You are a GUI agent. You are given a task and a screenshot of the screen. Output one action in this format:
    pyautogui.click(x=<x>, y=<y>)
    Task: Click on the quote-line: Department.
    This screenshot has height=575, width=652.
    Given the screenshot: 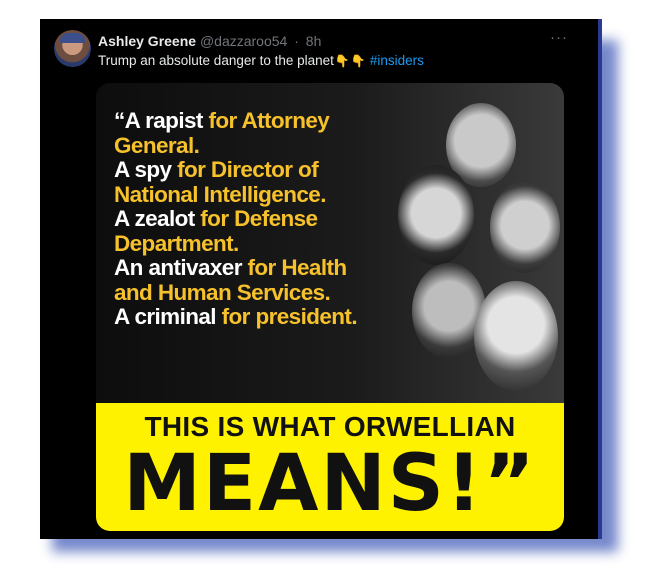 What is the action you would take?
    pyautogui.click(x=176, y=243)
    